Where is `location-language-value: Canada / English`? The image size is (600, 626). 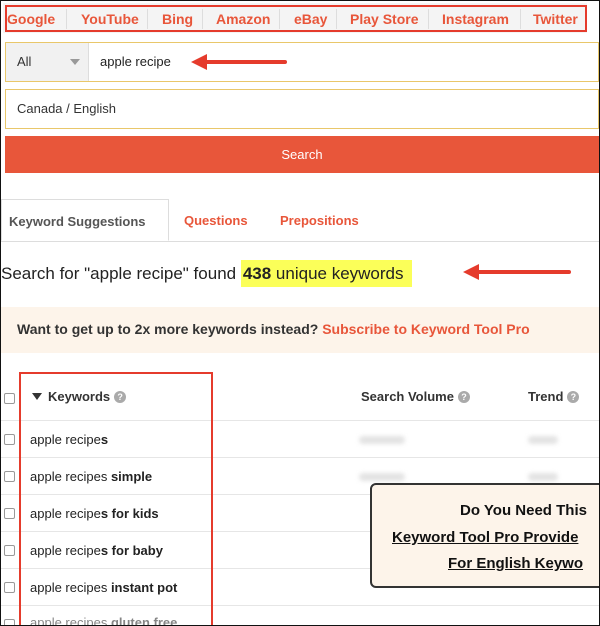 location-language-value: Canada / English is located at coordinates (67, 108).